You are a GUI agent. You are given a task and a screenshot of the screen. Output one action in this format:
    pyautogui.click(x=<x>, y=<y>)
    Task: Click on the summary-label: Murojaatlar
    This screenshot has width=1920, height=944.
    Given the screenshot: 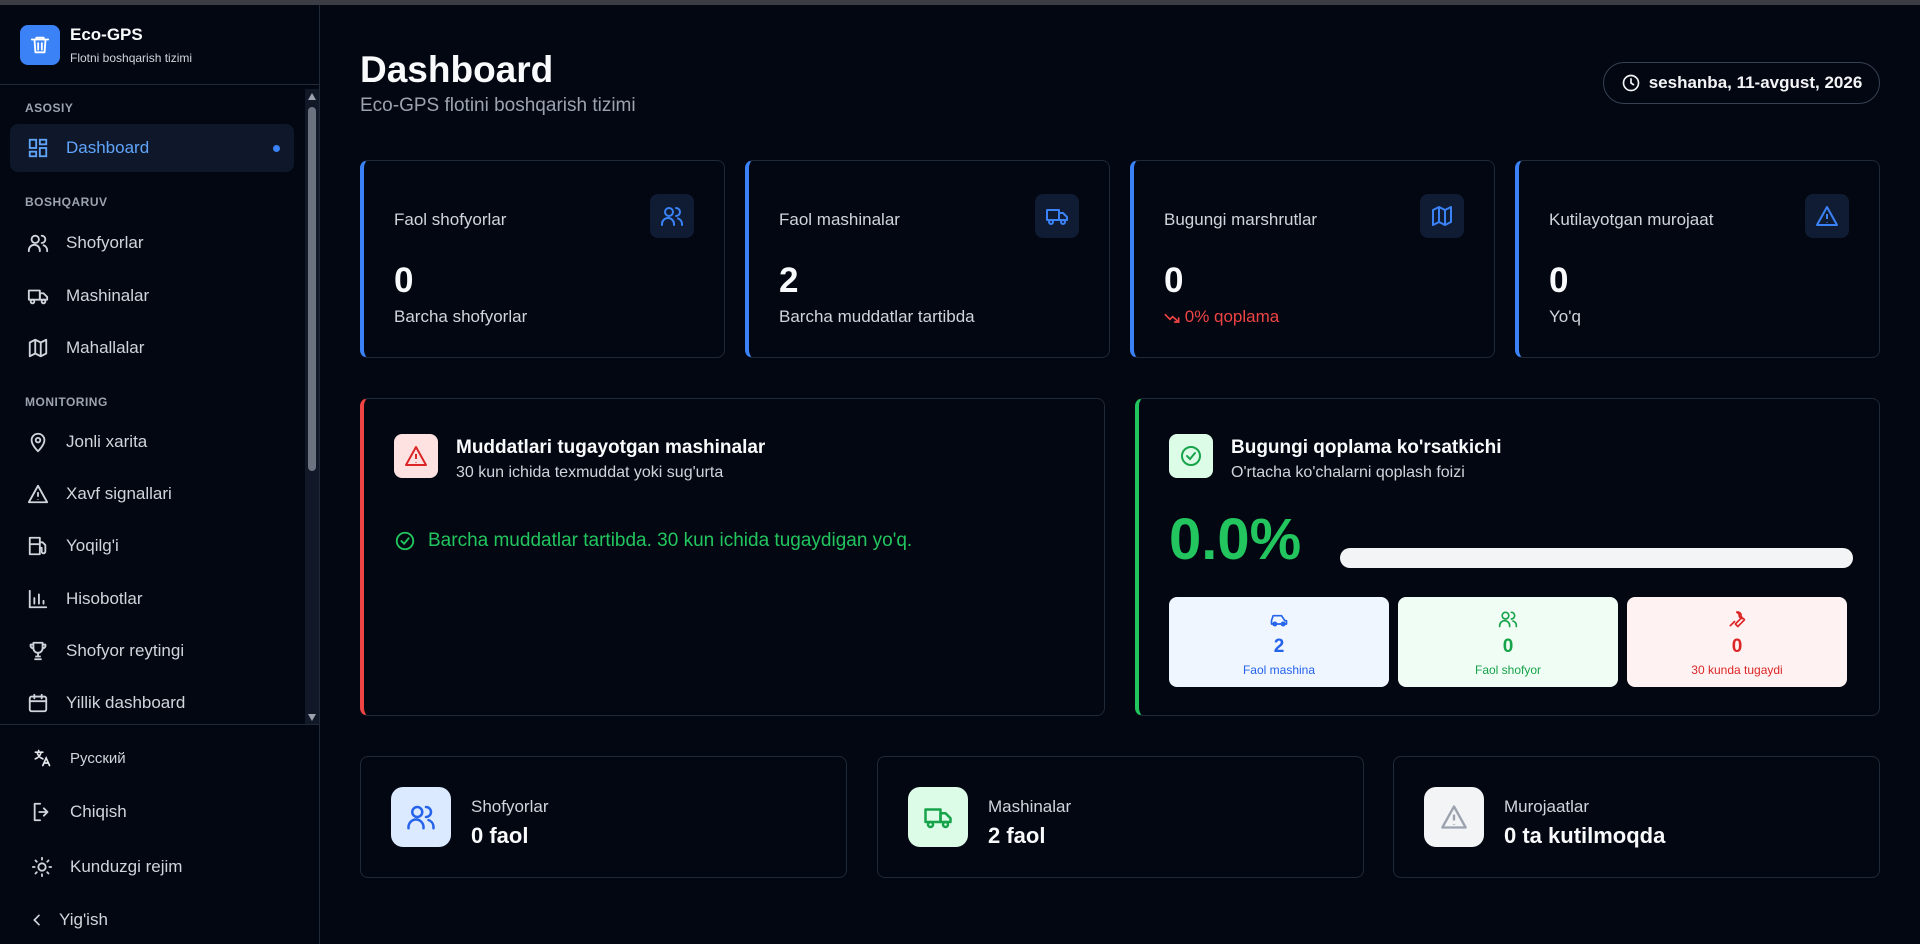 What is the action you would take?
    pyautogui.click(x=1547, y=806)
    